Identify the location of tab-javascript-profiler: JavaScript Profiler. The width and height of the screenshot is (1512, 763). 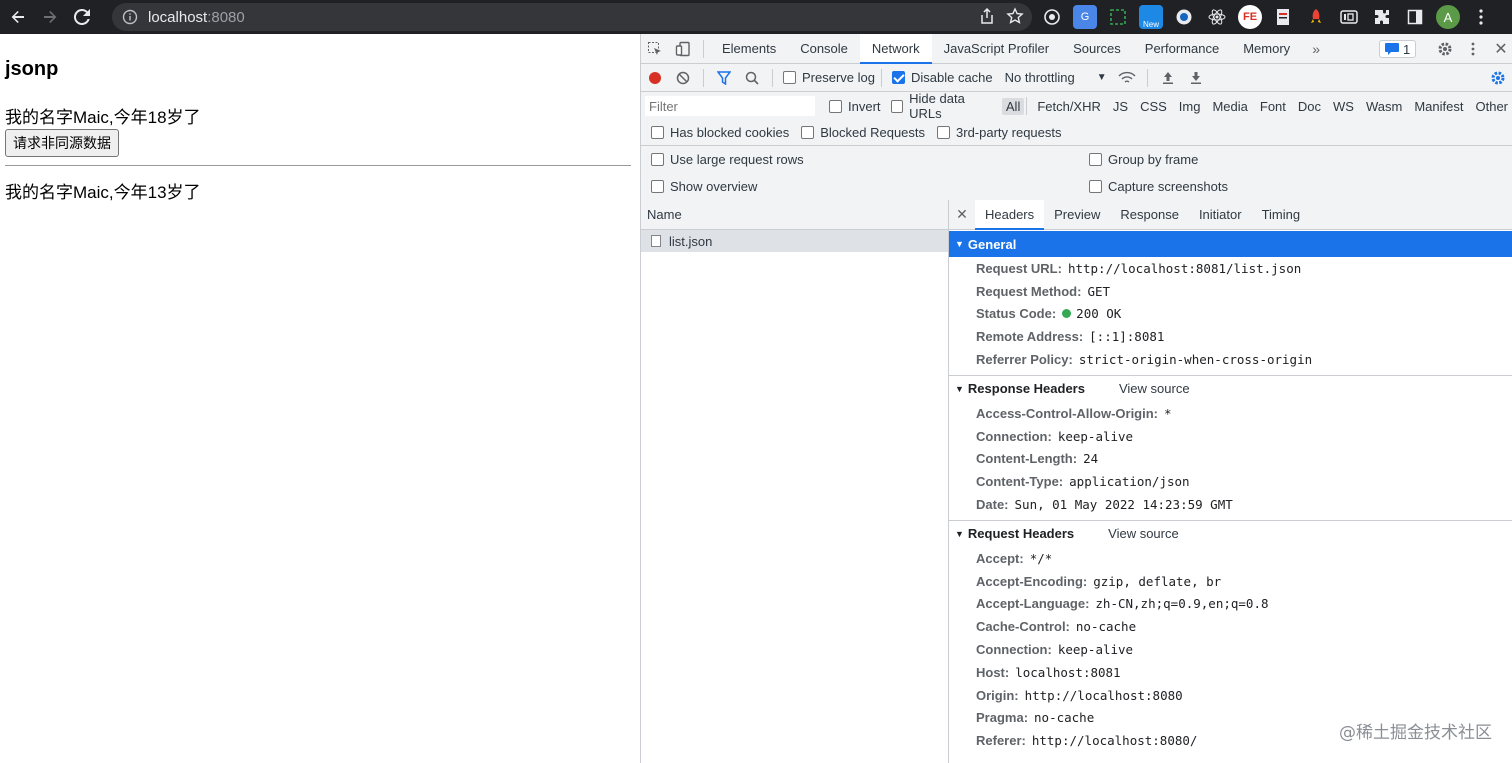
(996, 49).